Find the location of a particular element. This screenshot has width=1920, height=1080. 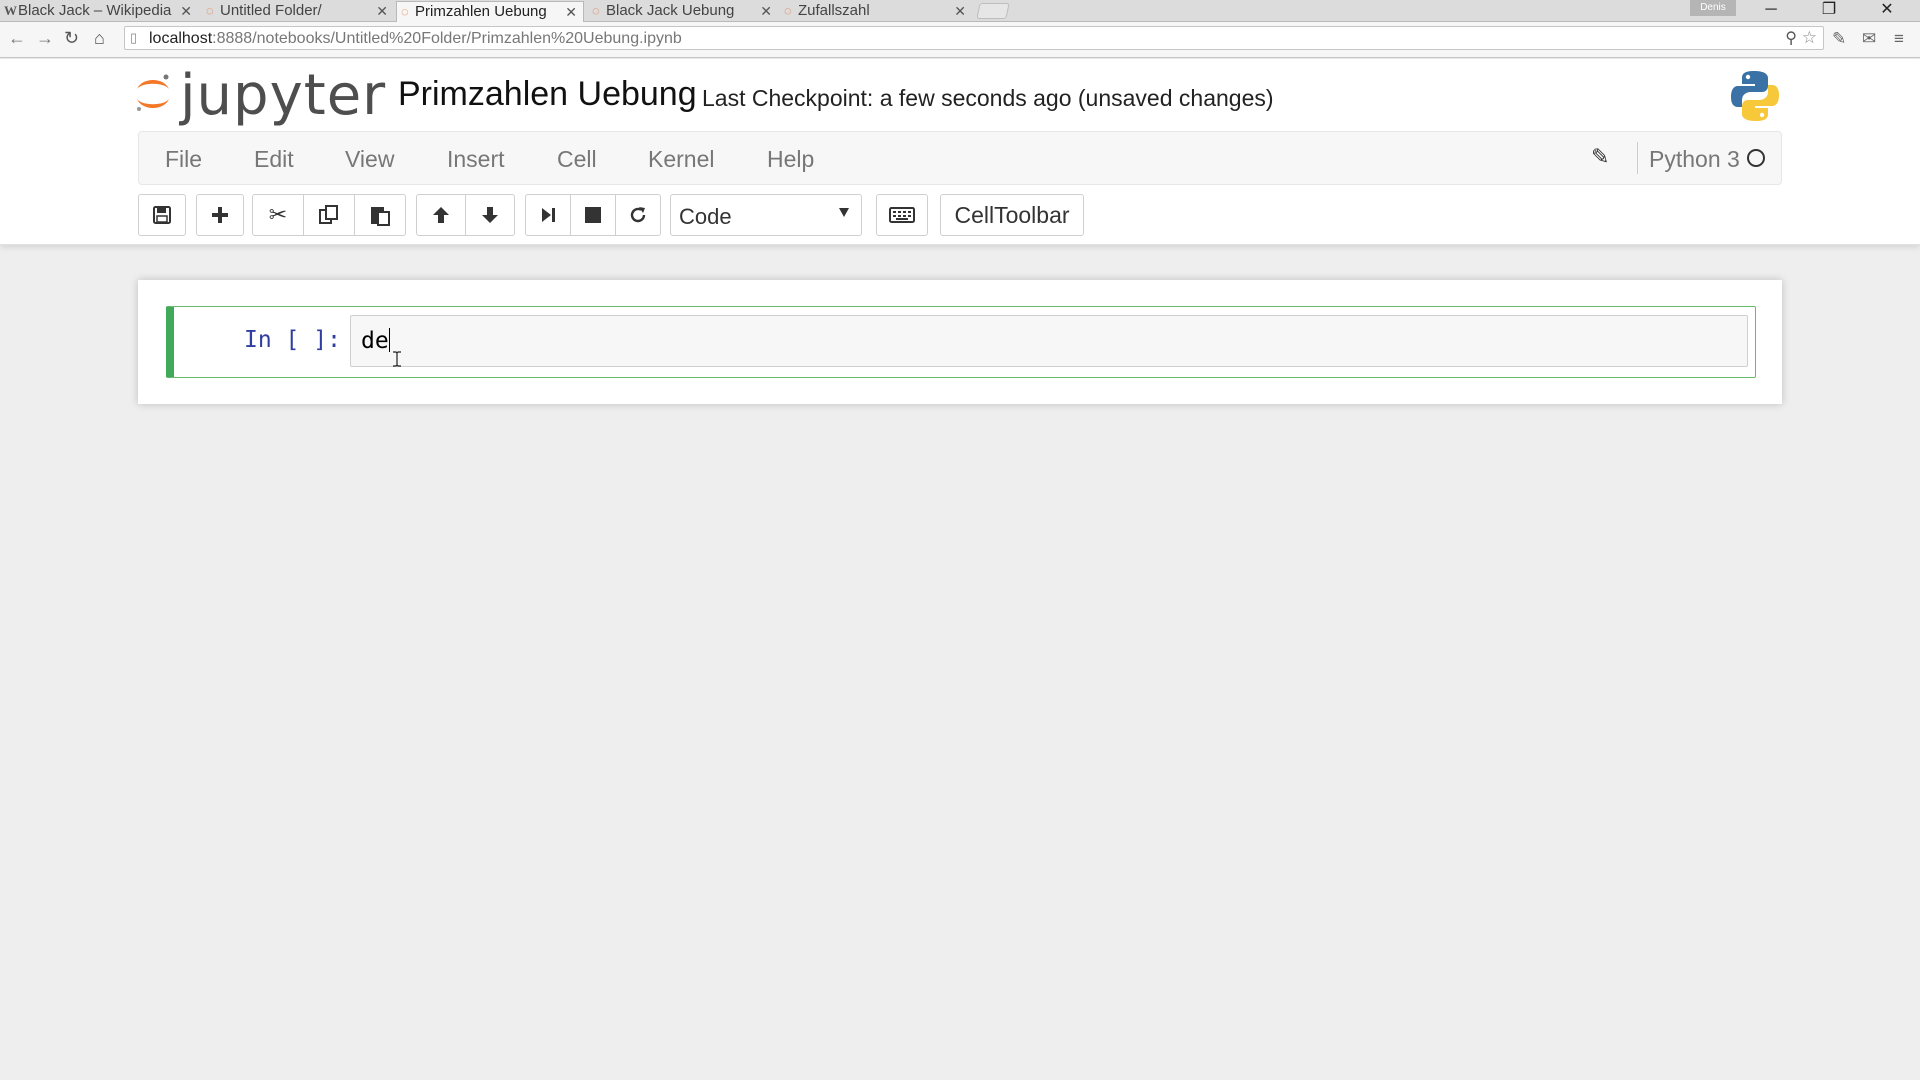

plus-icon is located at coordinates (220, 215).